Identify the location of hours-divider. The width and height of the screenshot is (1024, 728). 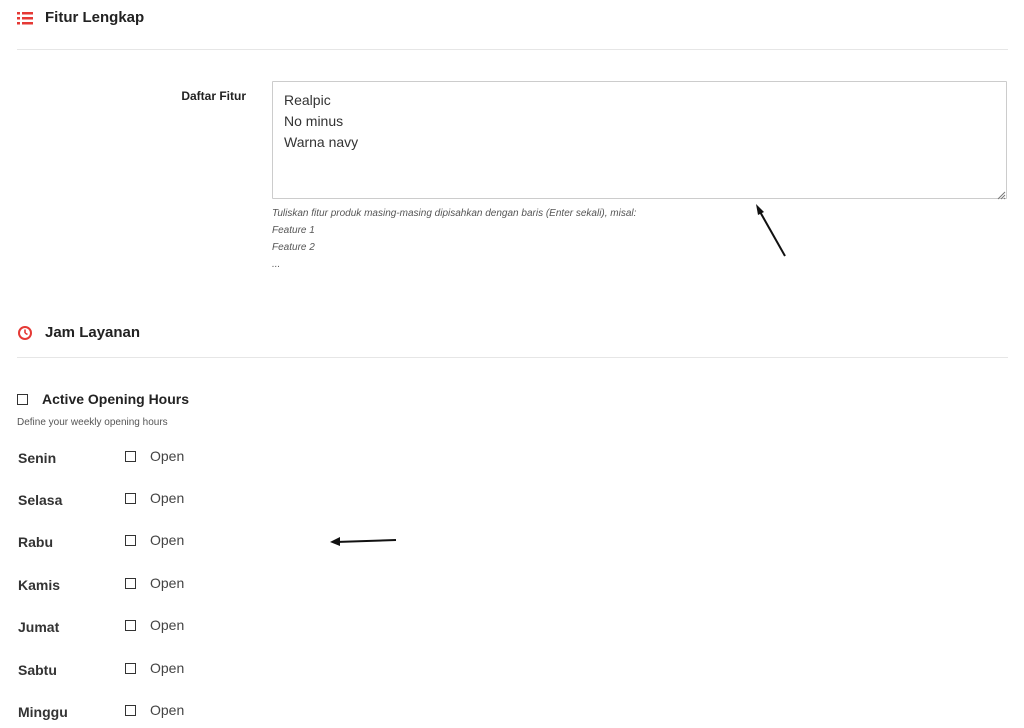
(512, 357).